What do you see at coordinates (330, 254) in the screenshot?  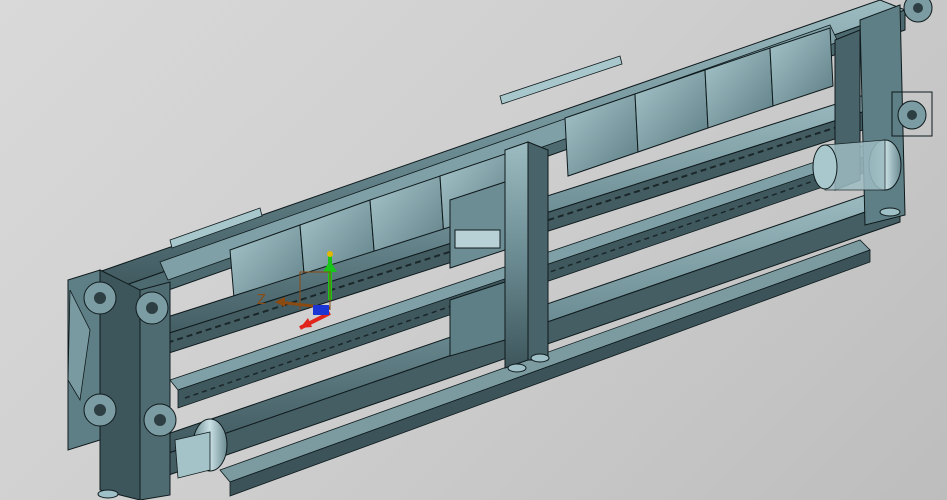 I see `triad-handle` at bounding box center [330, 254].